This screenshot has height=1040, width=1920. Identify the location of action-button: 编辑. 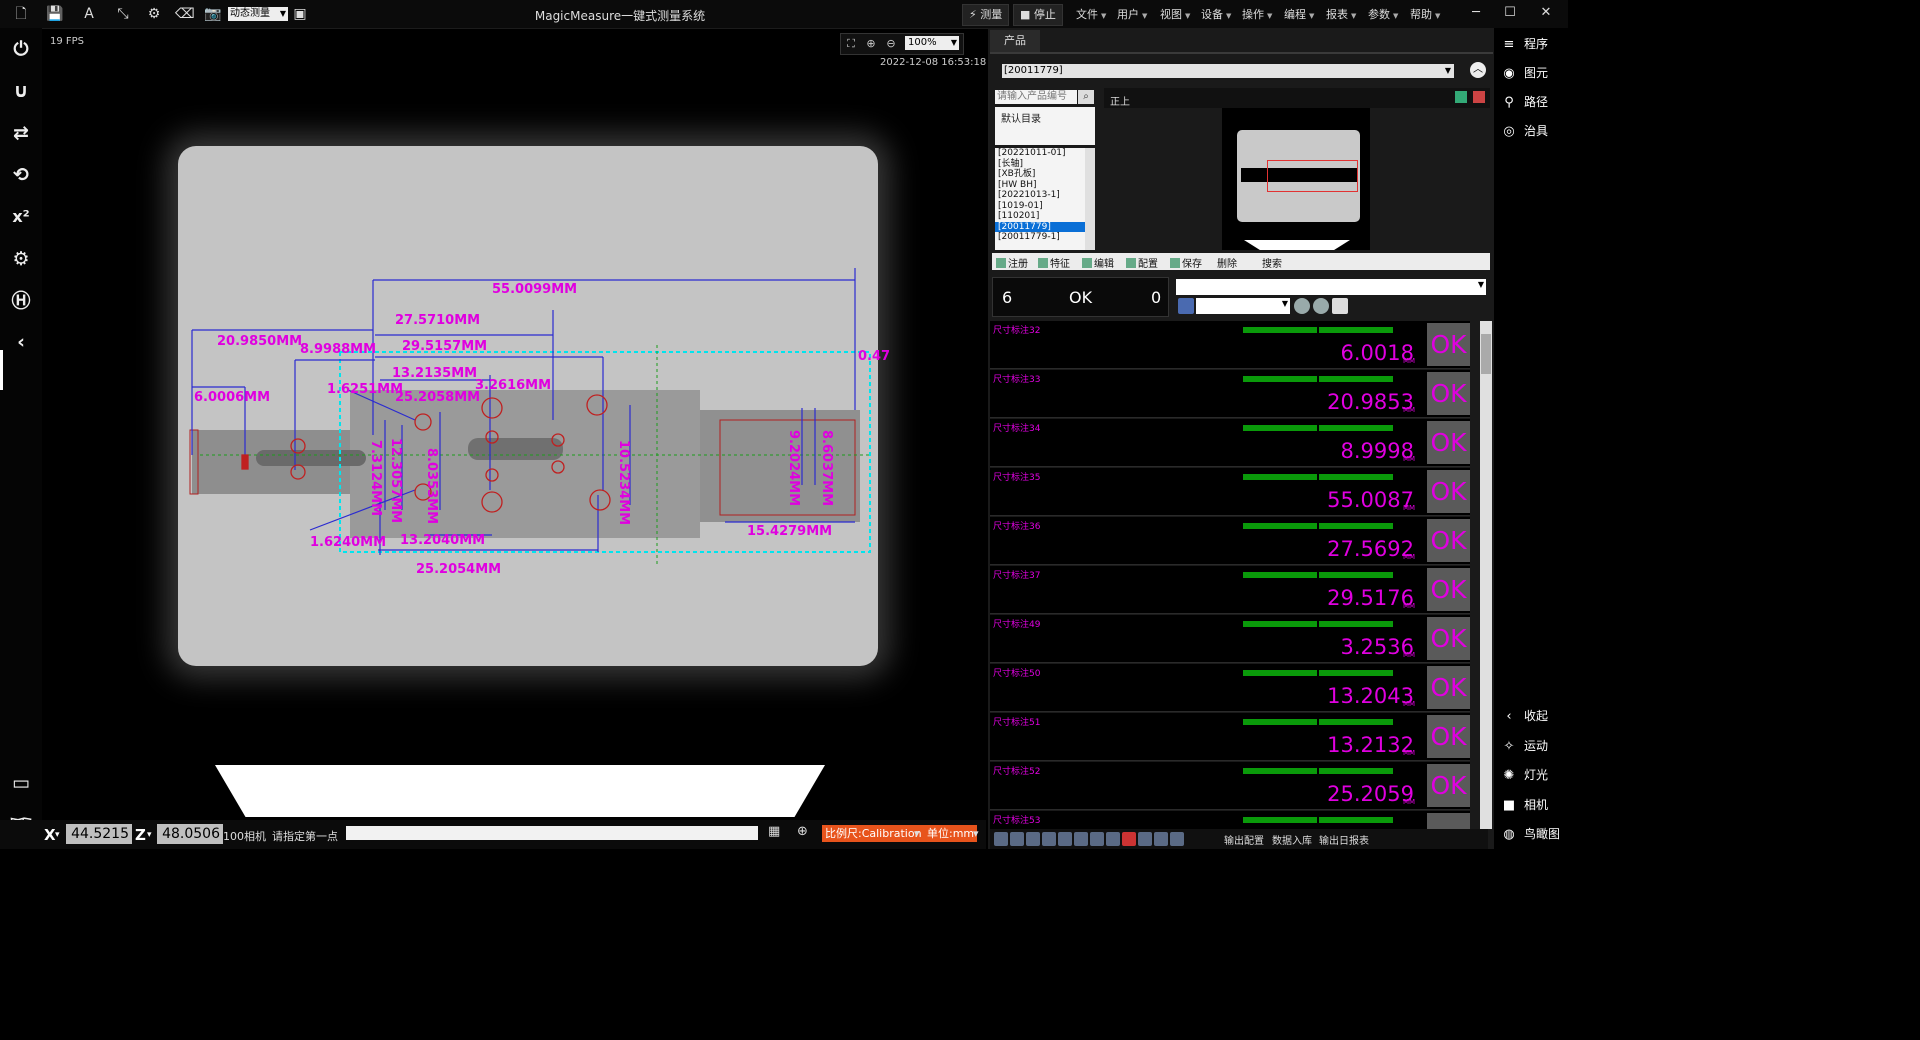
(1098, 262).